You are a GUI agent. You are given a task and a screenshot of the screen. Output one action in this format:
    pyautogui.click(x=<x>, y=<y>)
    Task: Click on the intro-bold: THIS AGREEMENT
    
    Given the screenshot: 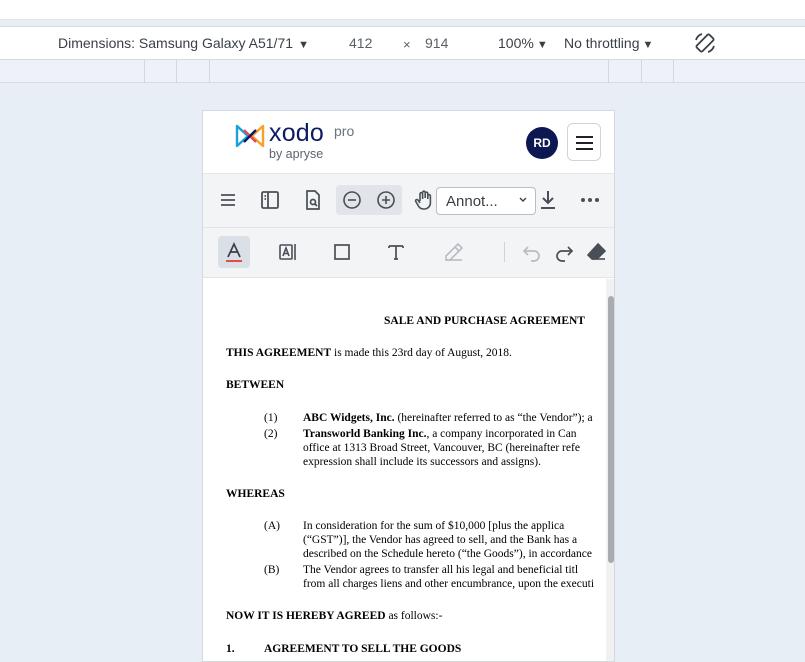 What is the action you would take?
    pyautogui.click(x=279, y=353)
    